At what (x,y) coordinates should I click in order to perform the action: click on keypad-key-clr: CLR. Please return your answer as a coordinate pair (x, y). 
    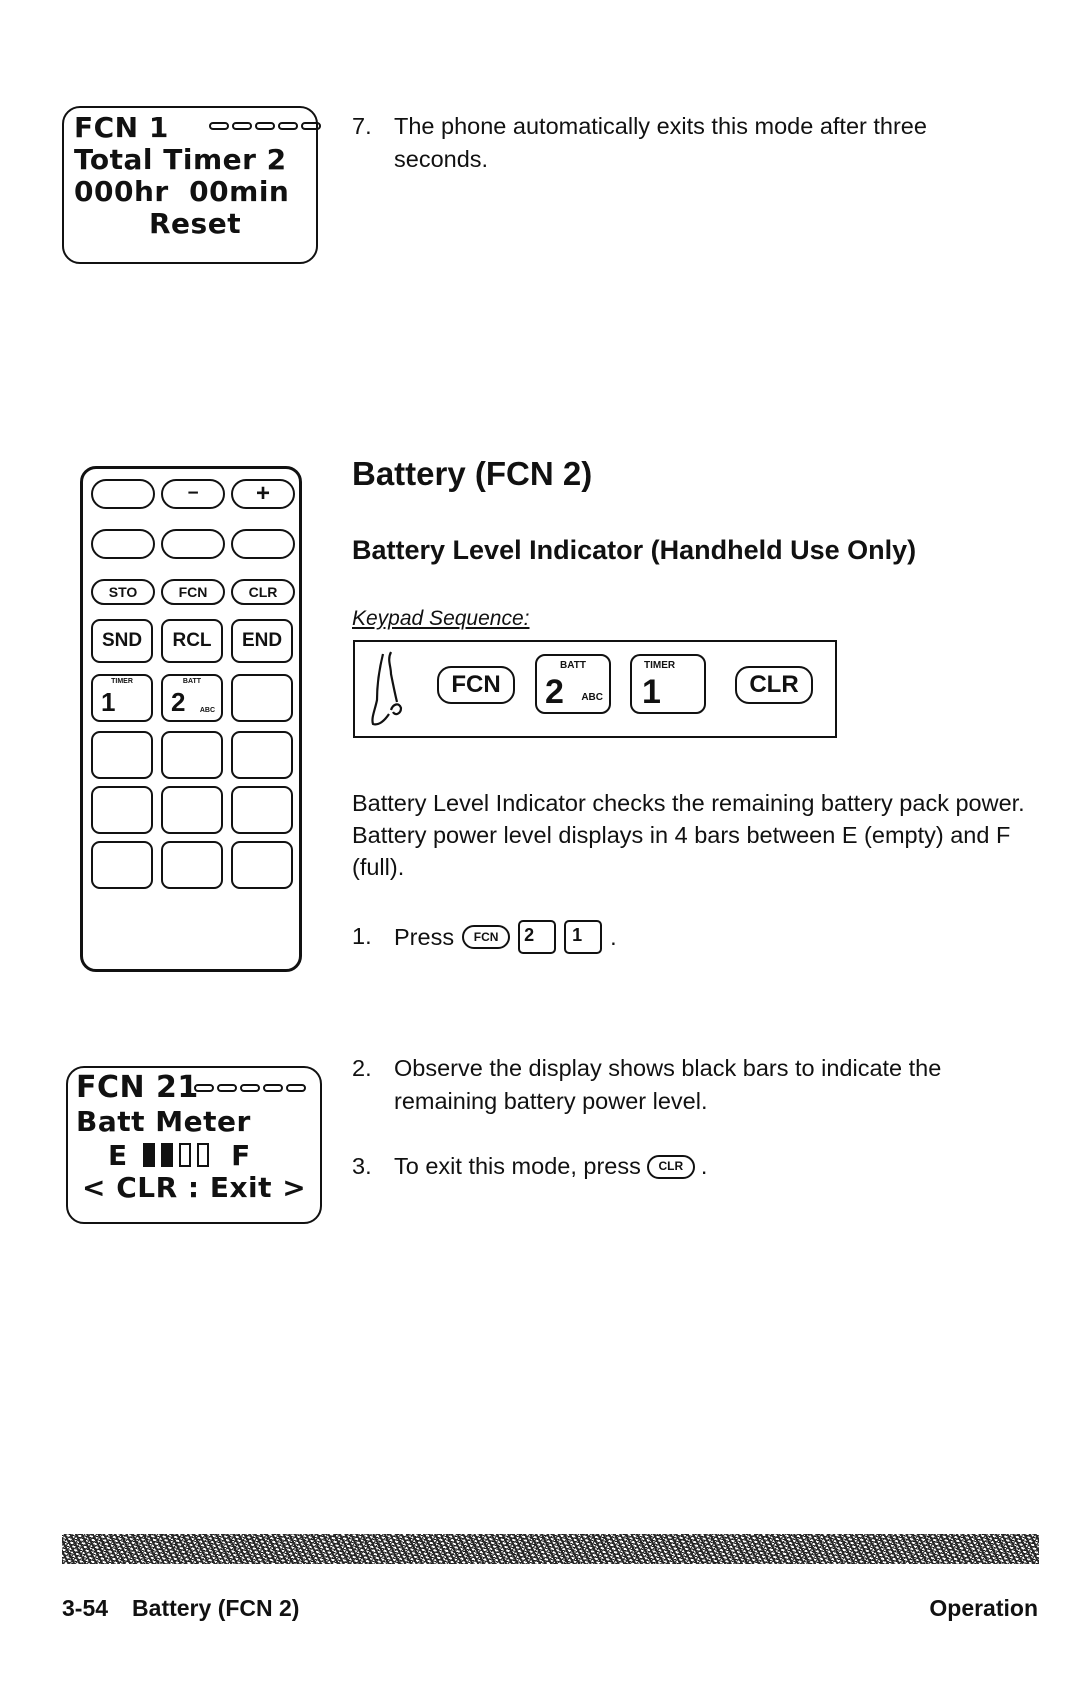
    Looking at the image, I should click on (263, 592).